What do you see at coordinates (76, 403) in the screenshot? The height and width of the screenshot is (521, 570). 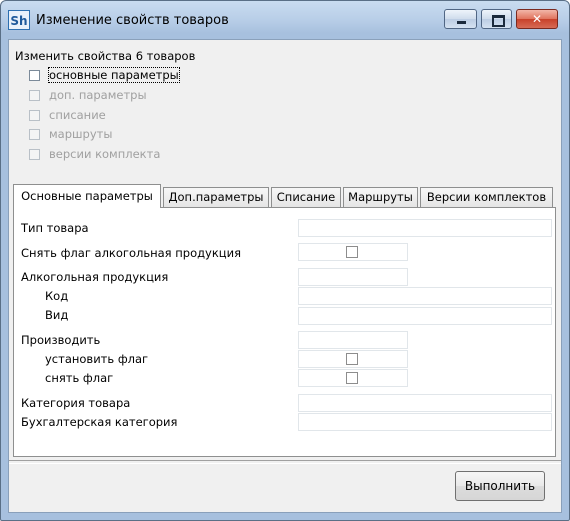 I see `product-category-label: Категория товара` at bounding box center [76, 403].